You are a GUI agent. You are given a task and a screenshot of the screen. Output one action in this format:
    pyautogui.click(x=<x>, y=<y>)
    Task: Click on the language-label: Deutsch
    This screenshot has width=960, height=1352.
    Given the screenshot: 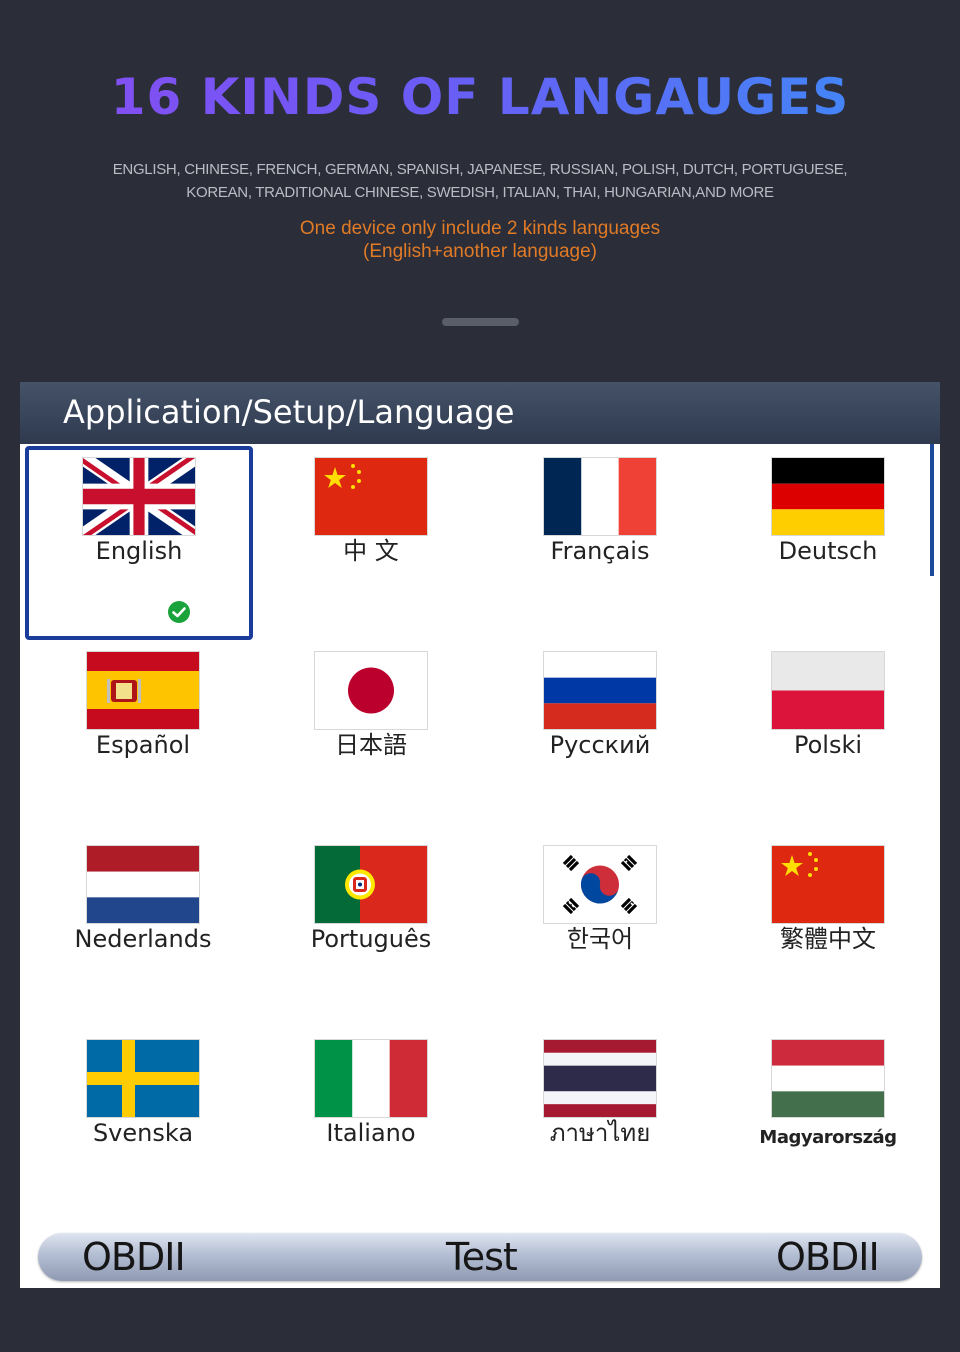 What is the action you would take?
    pyautogui.click(x=828, y=551)
    